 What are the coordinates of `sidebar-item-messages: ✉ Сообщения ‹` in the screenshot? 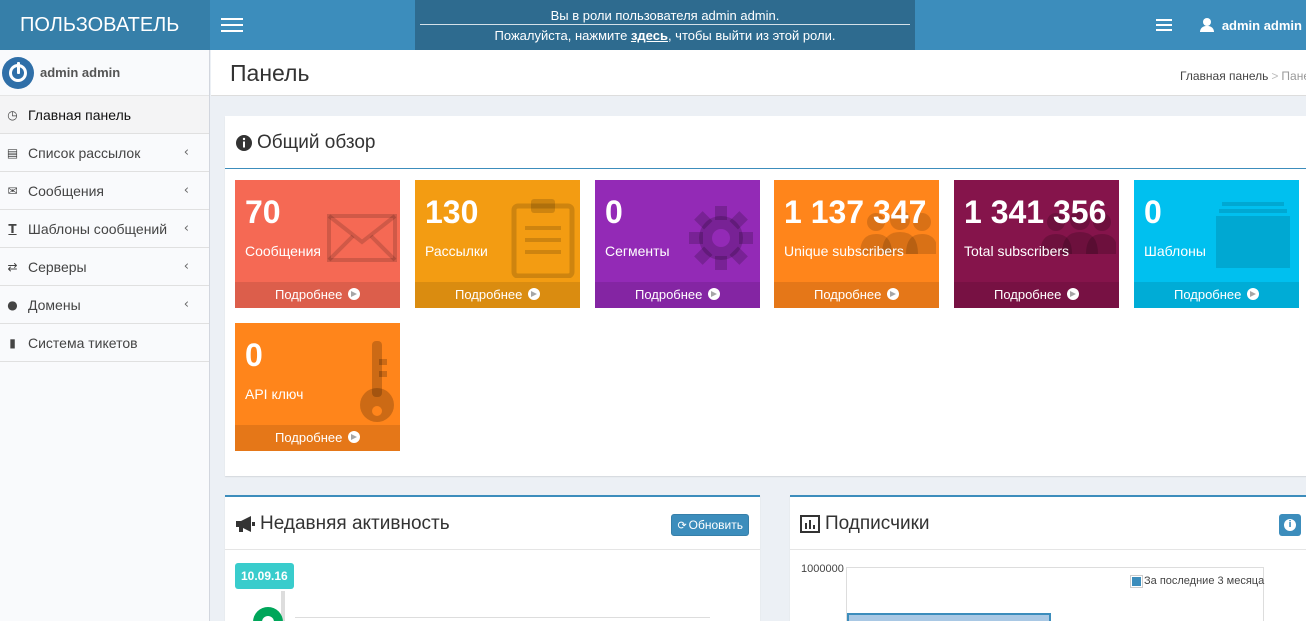 It's located at (104, 191).